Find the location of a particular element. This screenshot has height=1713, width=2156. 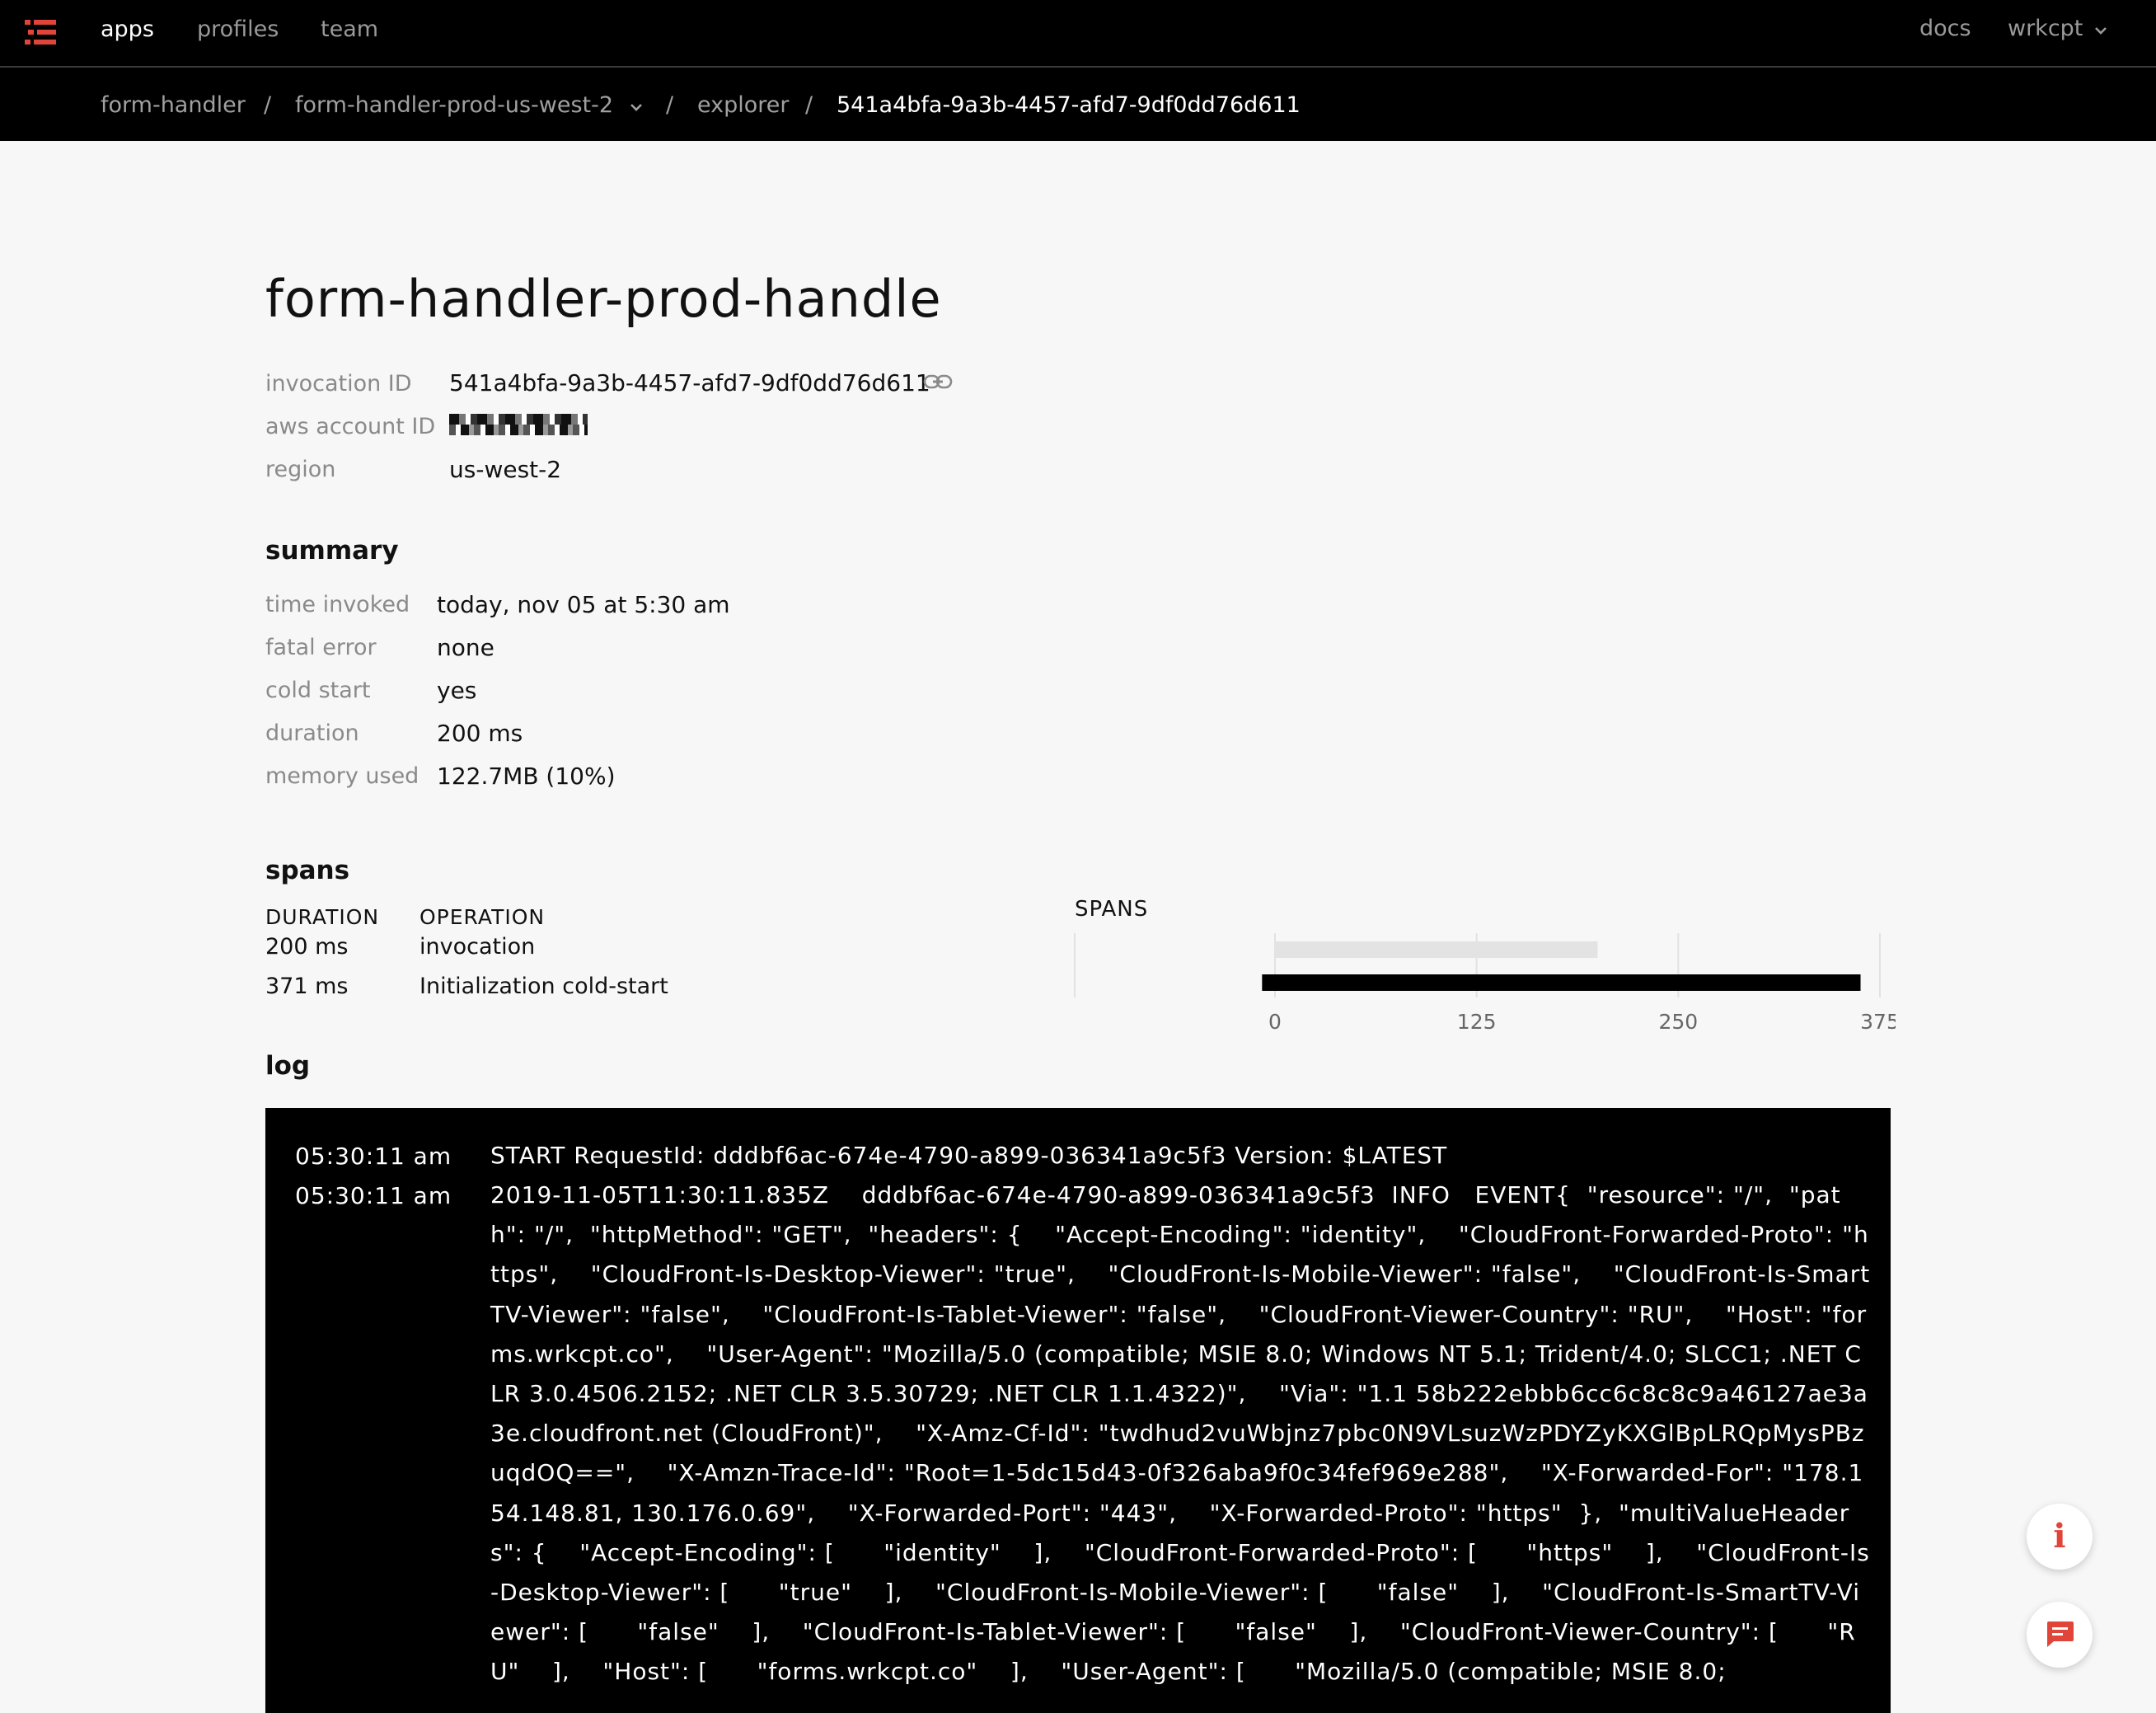

chart-tick-label: 250 is located at coordinates (1678, 1022).